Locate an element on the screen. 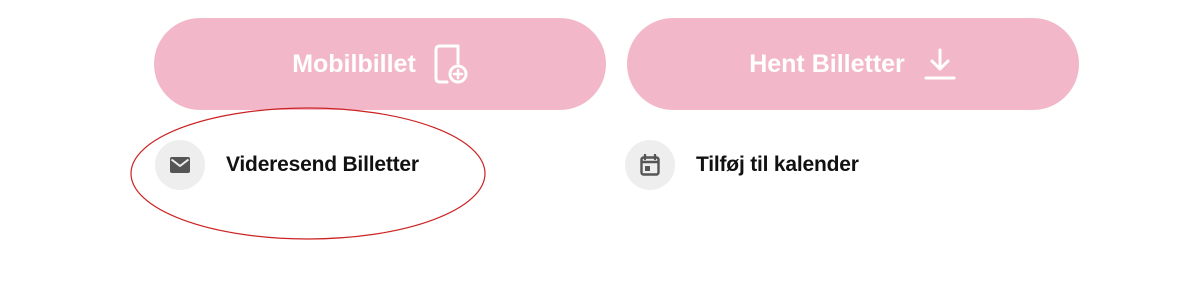 Image resolution: width=1200 pixels, height=300 pixels. mobilbillet-button: Mobilbillet is located at coordinates (380, 64).